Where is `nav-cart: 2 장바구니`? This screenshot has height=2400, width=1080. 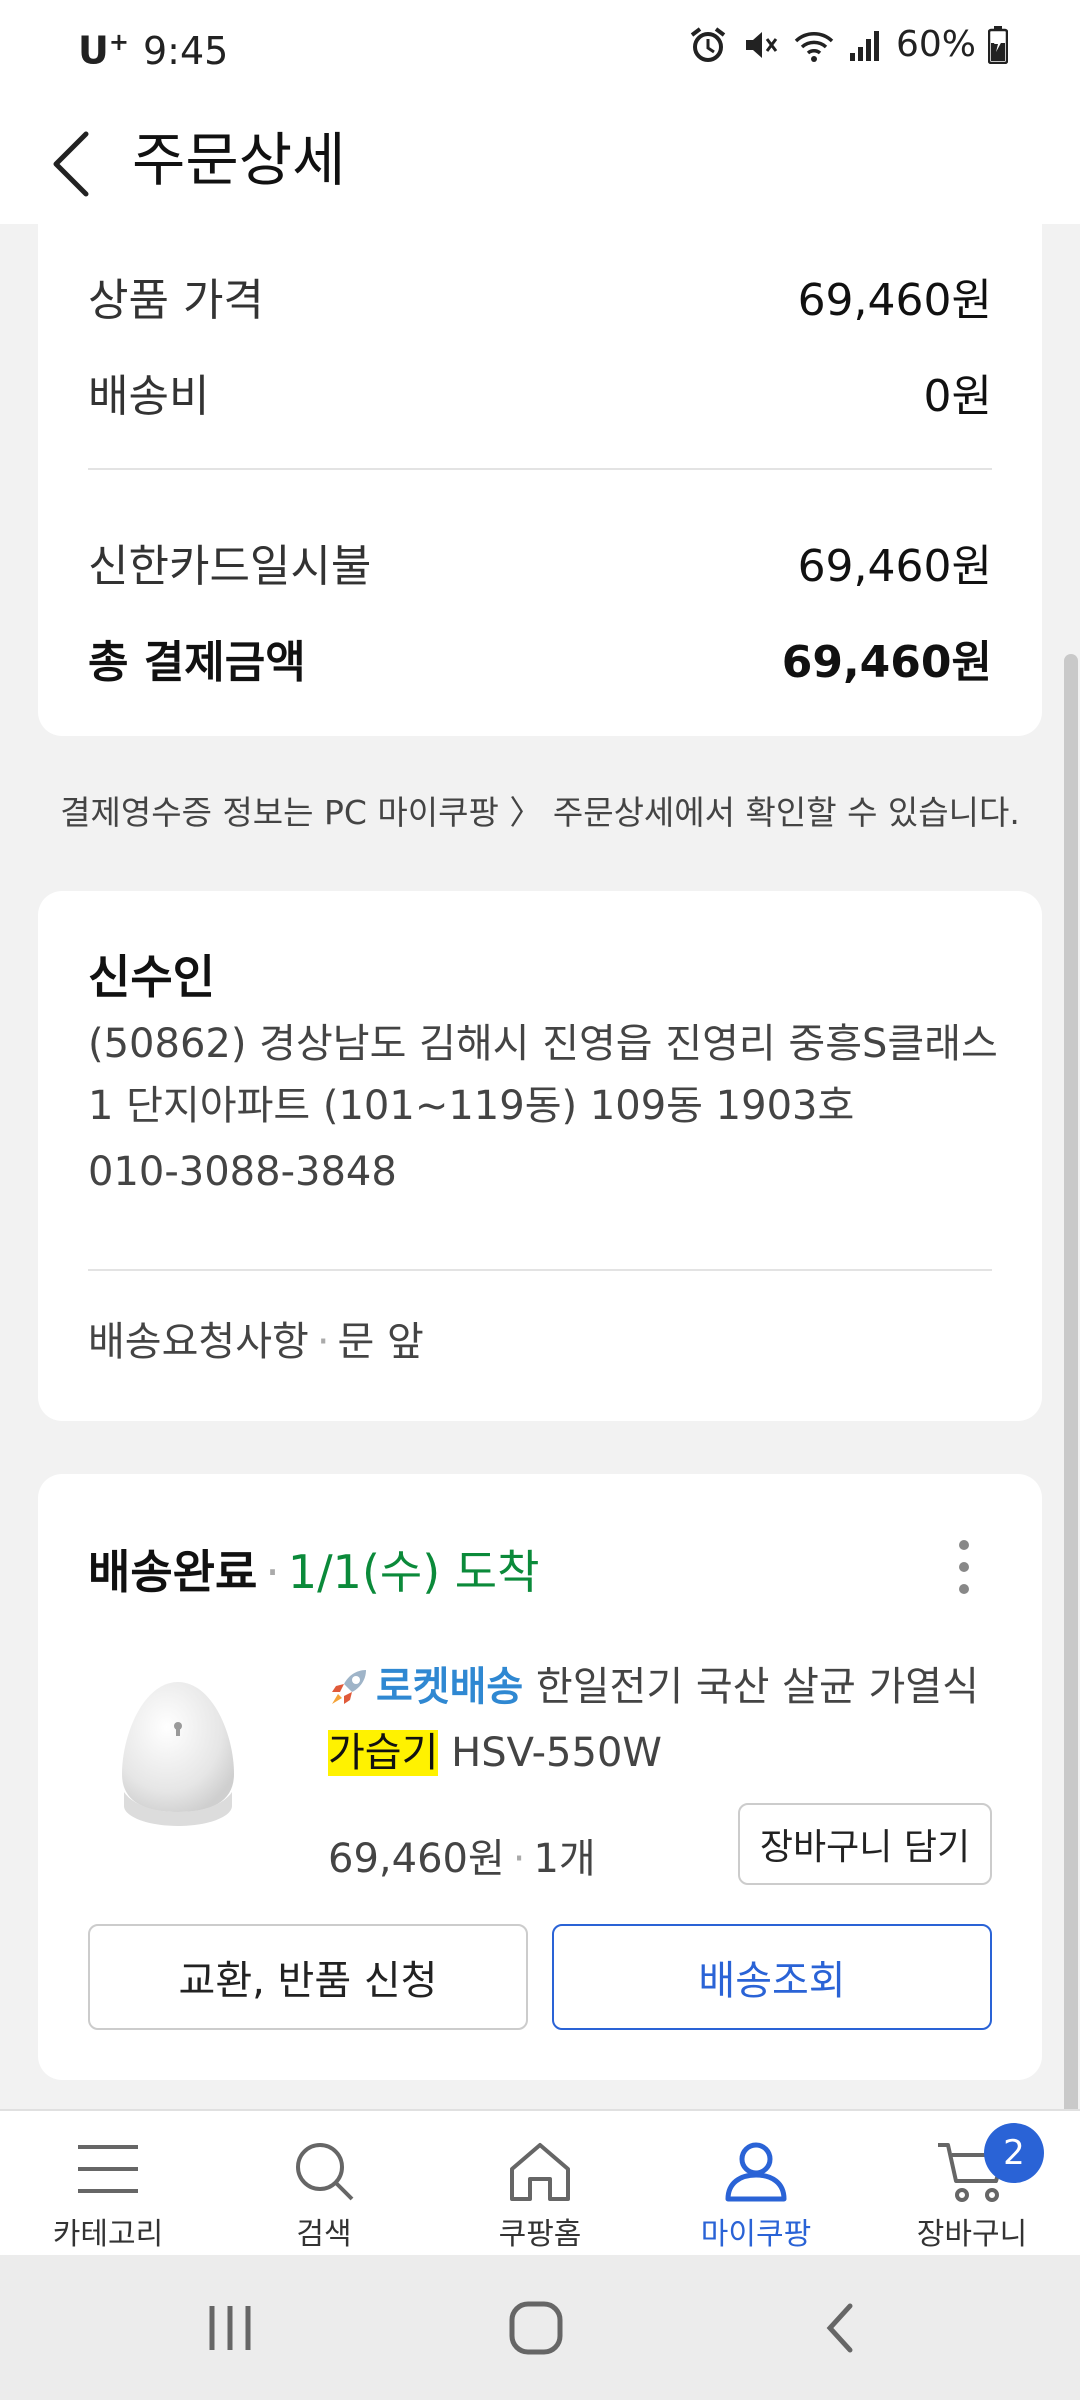 nav-cart: 2 장바구니 is located at coordinates (972, 2183).